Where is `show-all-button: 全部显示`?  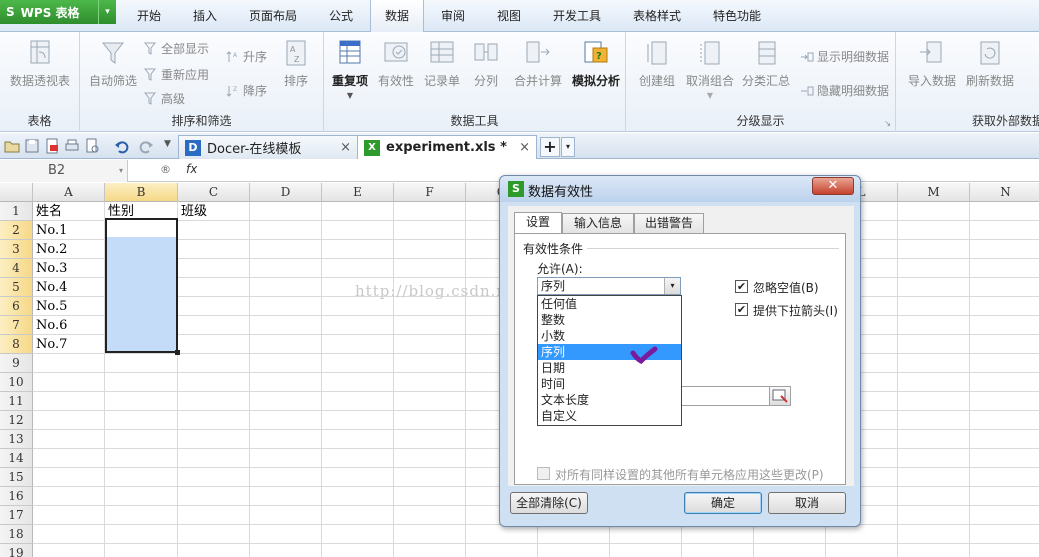
show-all-button: 全部显示 is located at coordinates (176, 48).